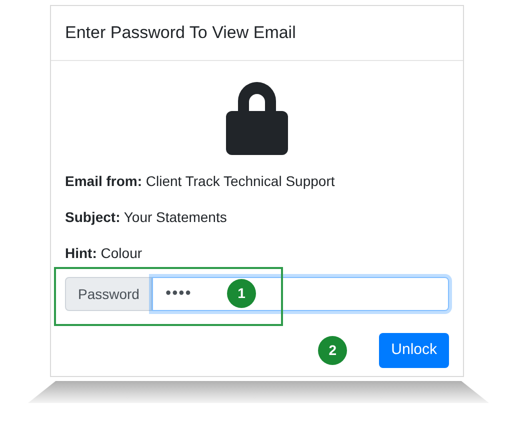 This screenshot has width=517, height=428. What do you see at coordinates (200, 181) in the screenshot?
I see `detail-line: Email from: Client Track Technical Support` at bounding box center [200, 181].